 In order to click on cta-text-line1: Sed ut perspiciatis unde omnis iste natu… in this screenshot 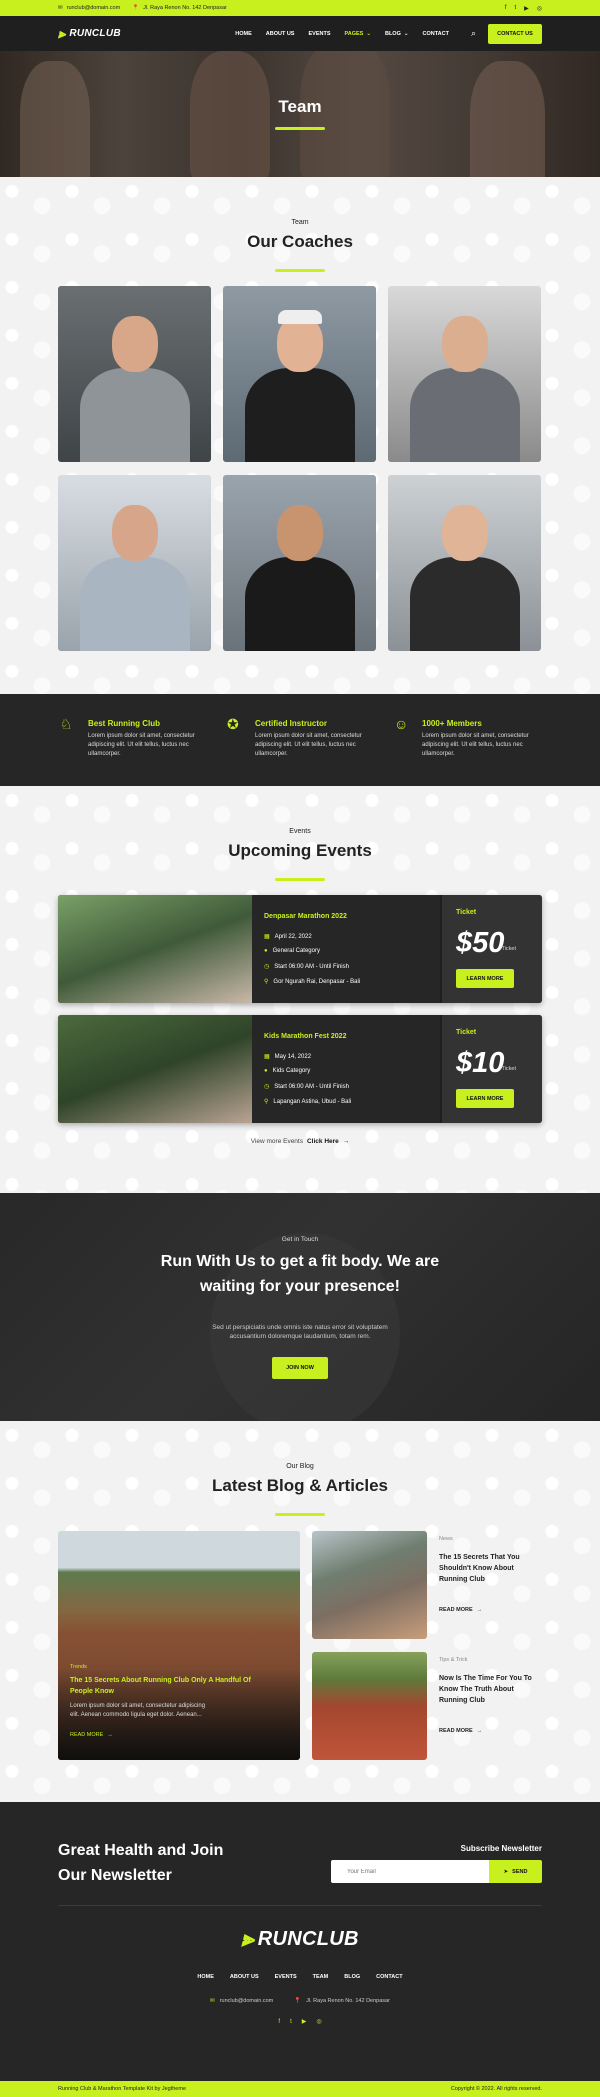, I will do `click(300, 1327)`.